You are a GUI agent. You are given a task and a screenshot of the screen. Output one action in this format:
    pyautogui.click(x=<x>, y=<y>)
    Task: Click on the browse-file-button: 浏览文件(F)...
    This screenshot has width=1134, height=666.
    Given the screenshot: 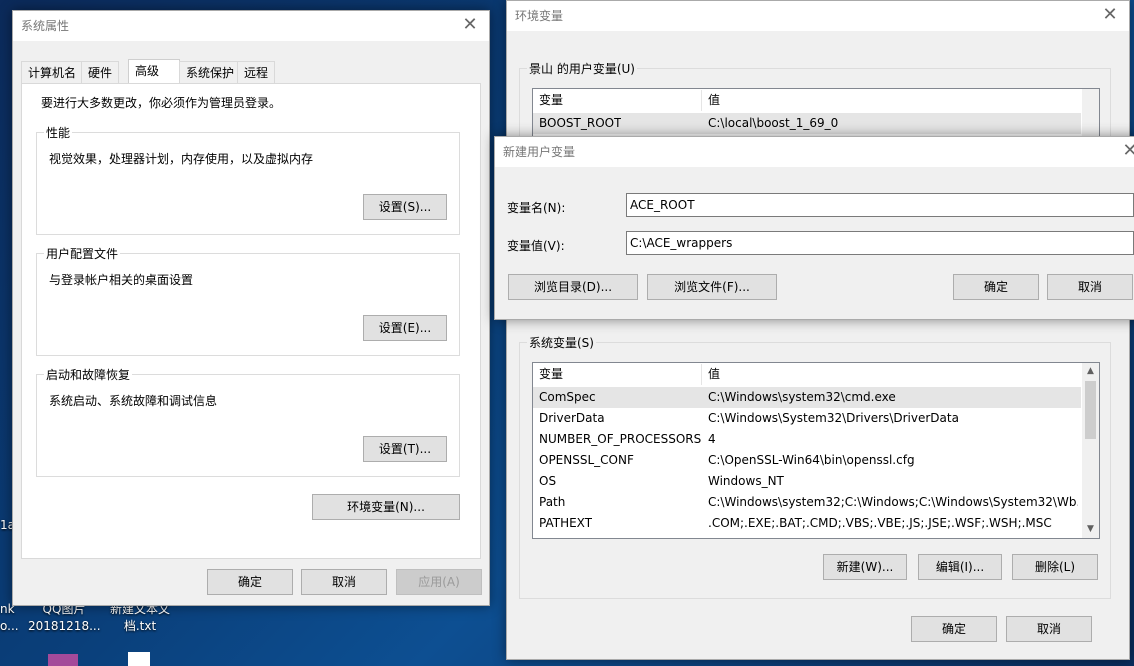 What is the action you would take?
    pyautogui.click(x=712, y=287)
    